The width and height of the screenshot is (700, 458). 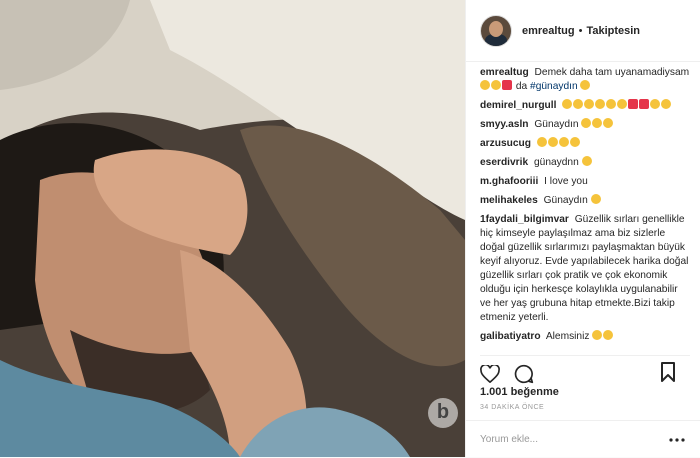 I want to click on bookmark-icon, so click(x=668, y=372).